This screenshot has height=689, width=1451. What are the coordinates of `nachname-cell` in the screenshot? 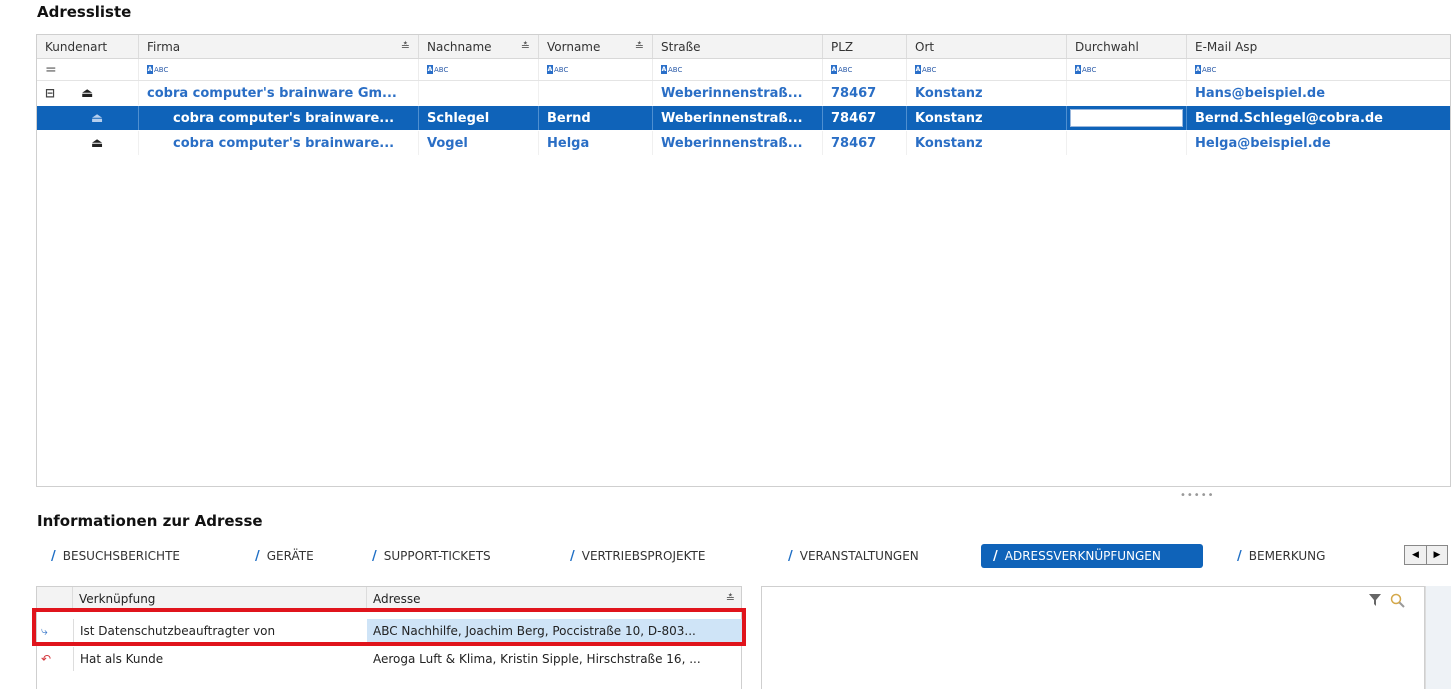 It's located at (479, 93).